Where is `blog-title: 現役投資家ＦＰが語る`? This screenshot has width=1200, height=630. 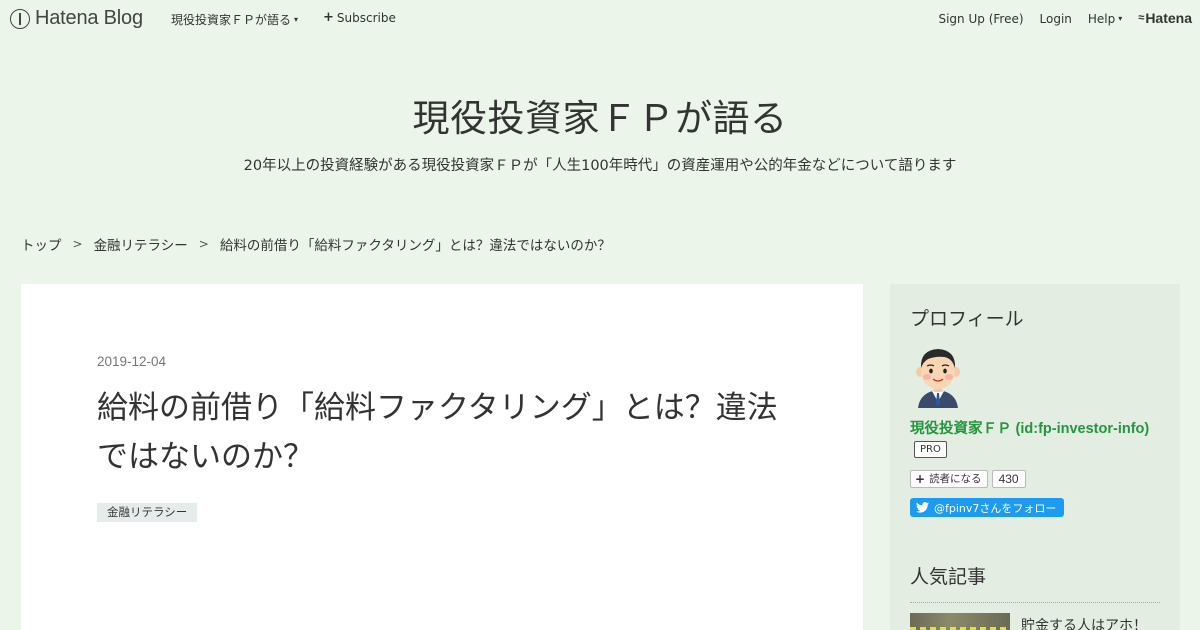 blog-title: 現役投資家ＦＰが語る is located at coordinates (600, 115).